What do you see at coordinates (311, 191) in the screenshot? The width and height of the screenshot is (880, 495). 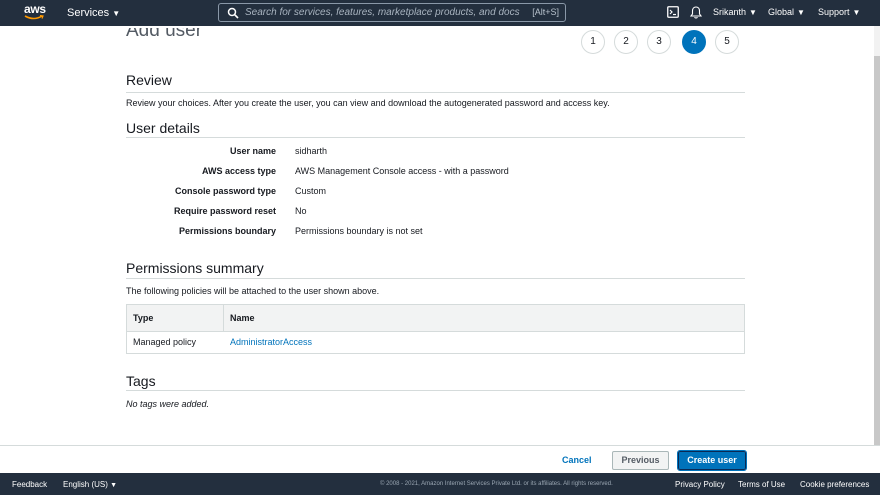 I see `detail-value-password-type: Custom` at bounding box center [311, 191].